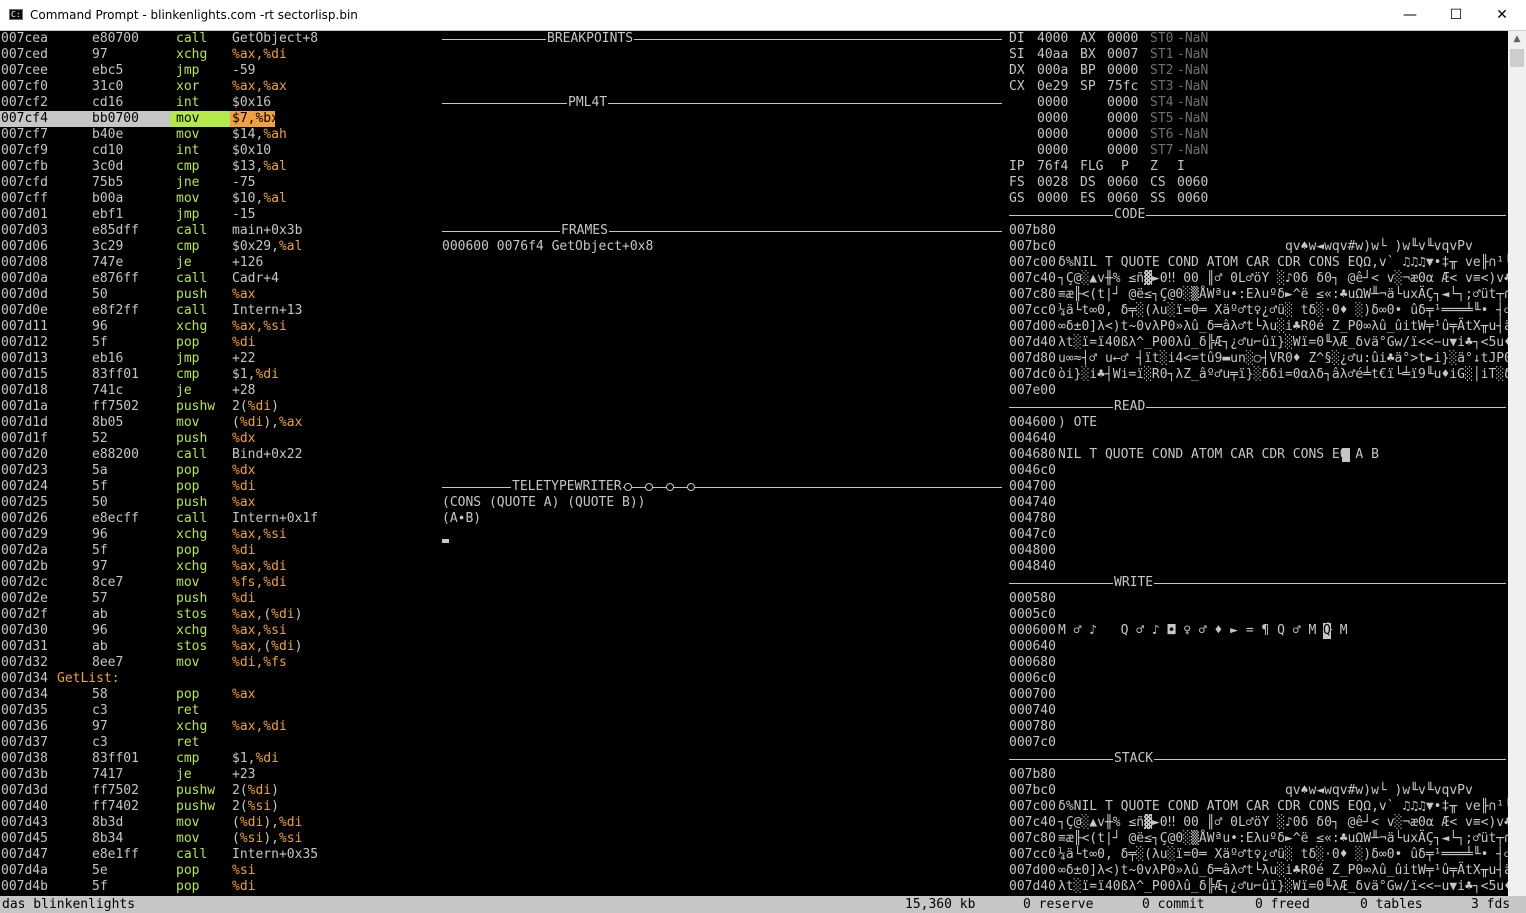 The image size is (1526, 913). Describe the element at coordinates (108, 262) in the screenshot. I see `disasm-hex: 747e` at that location.